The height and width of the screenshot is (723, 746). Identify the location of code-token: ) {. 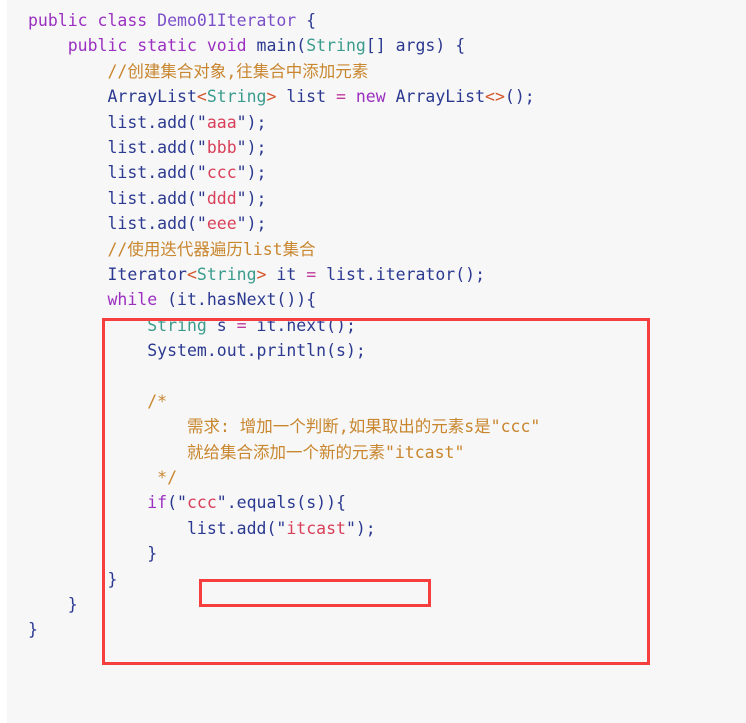
(450, 46).